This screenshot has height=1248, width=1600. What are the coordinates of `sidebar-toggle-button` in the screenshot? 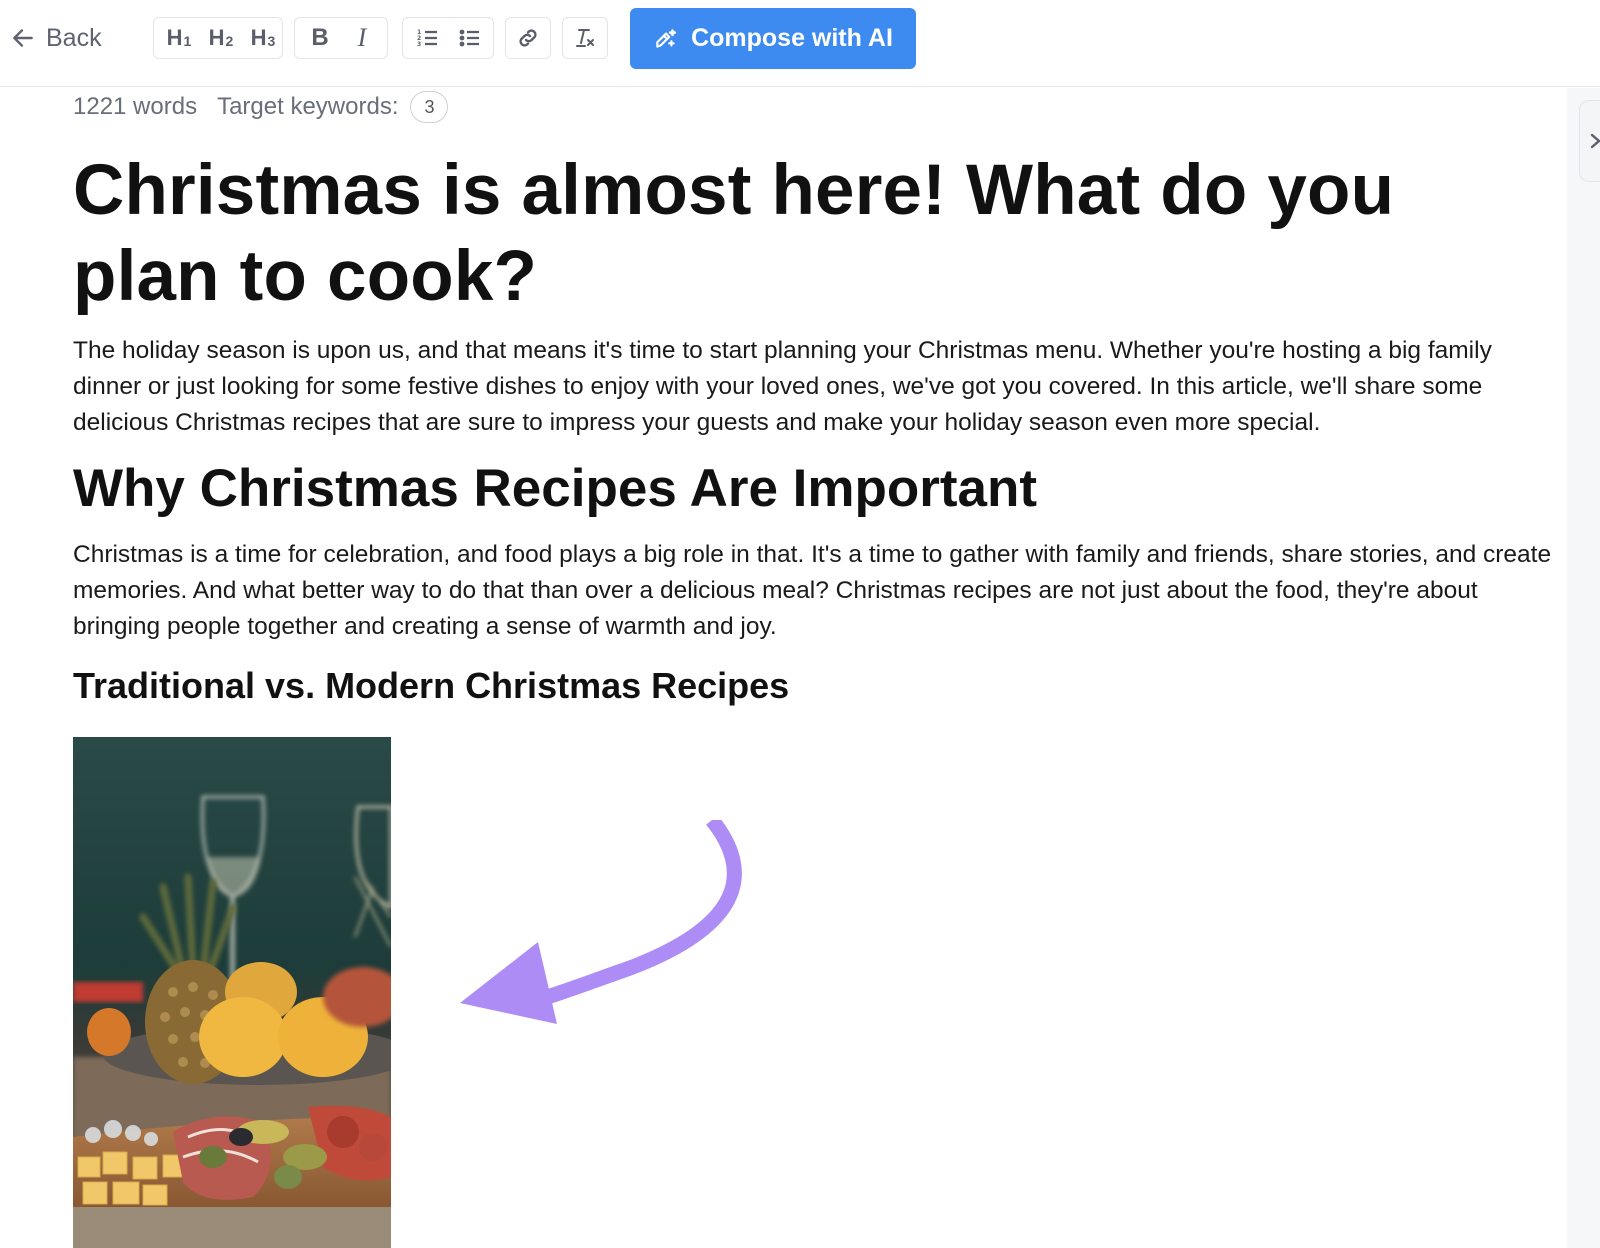 It's located at (1589, 141).